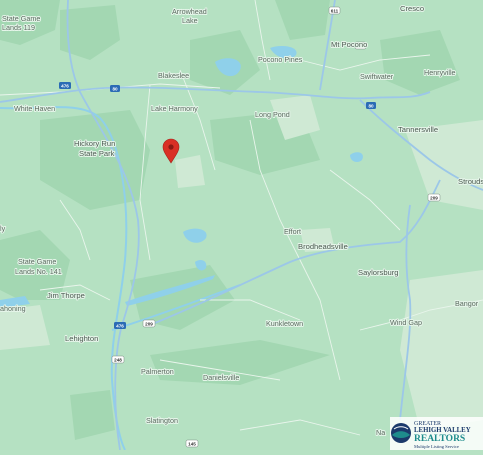  I want to click on label-slatington: Slatington, so click(162, 420).